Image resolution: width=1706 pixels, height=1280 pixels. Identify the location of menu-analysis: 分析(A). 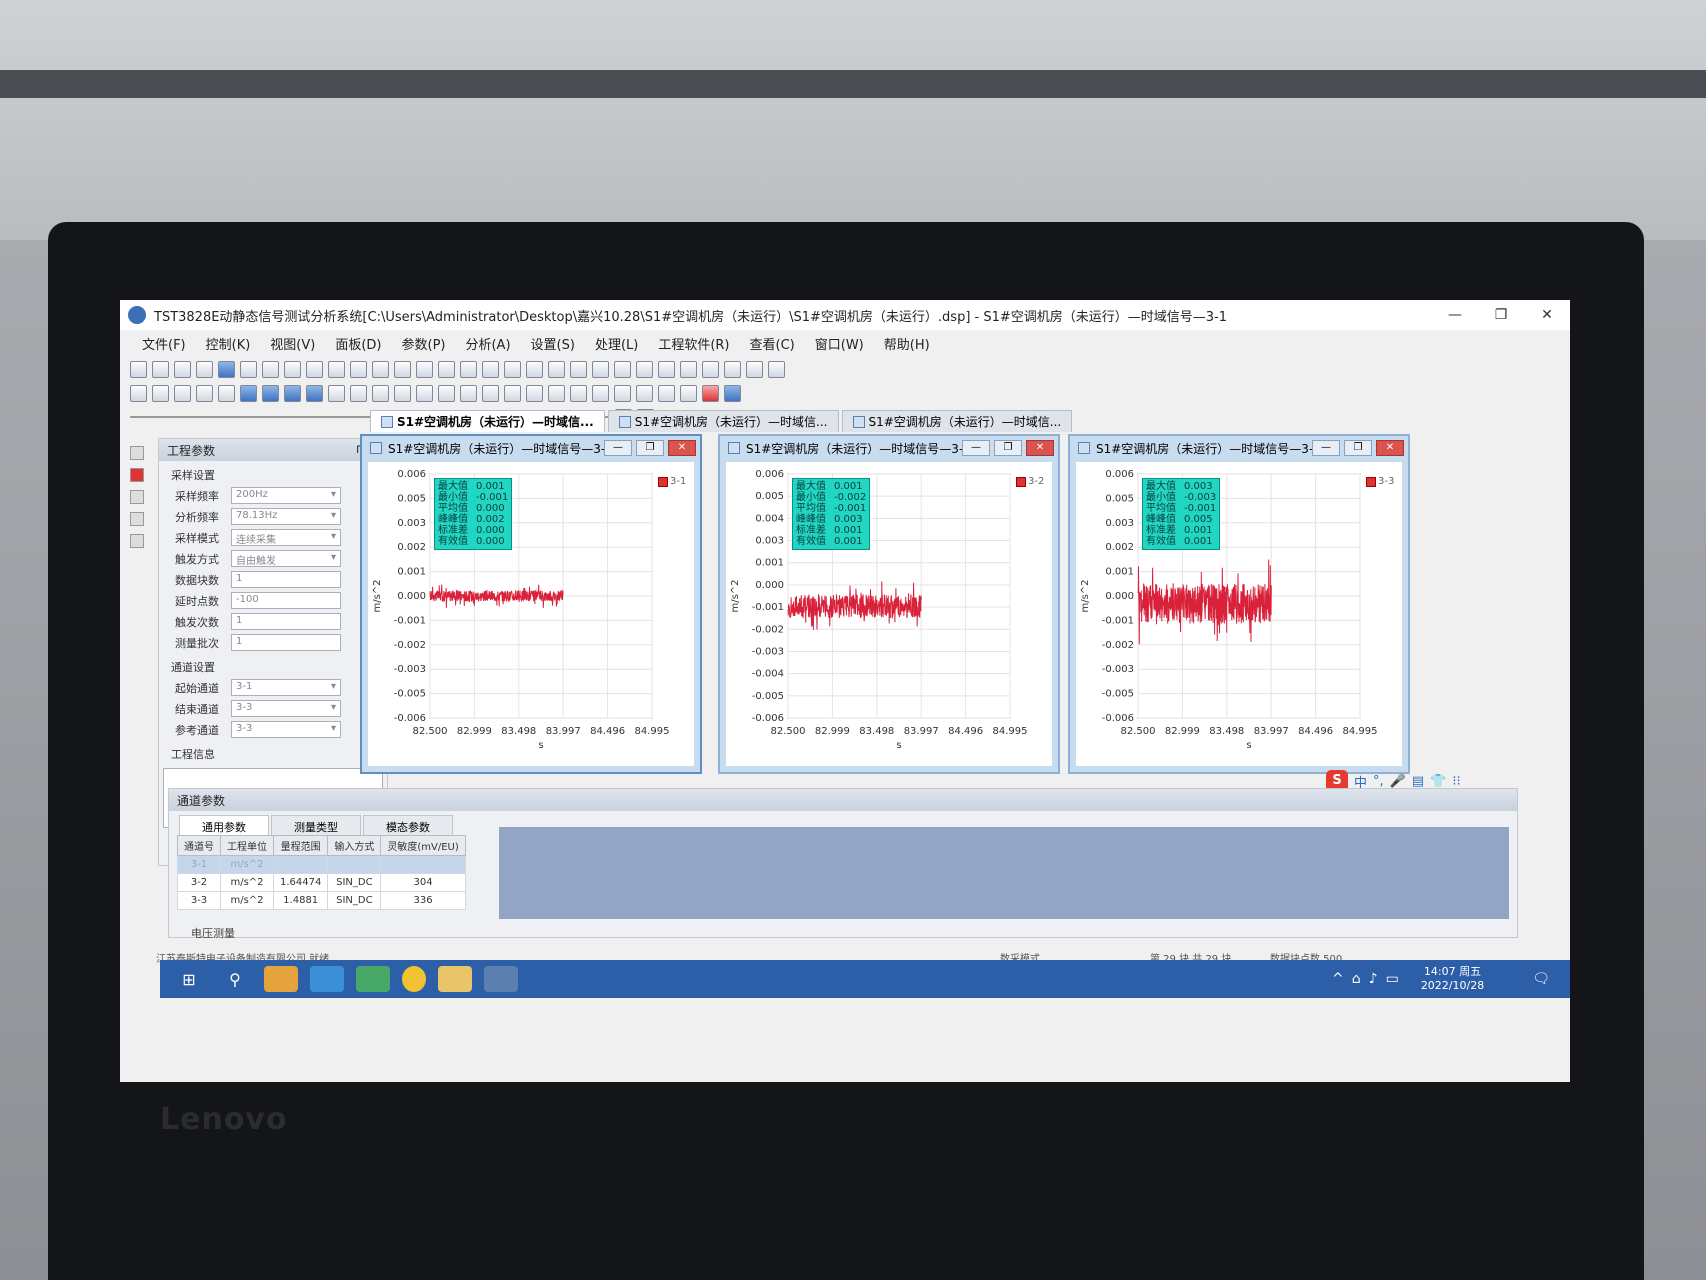
(487, 343).